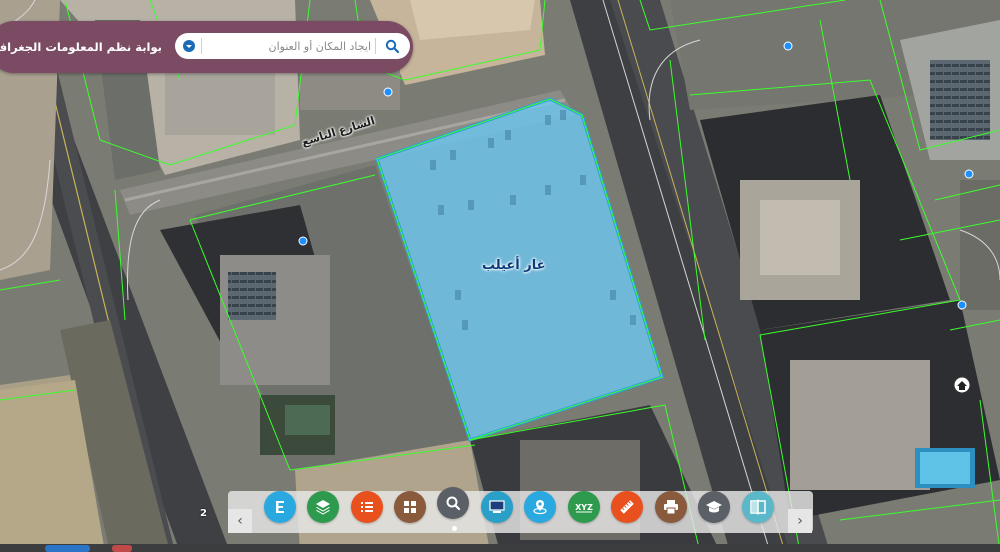  I want to click on monitor-icon, so click(497, 506).